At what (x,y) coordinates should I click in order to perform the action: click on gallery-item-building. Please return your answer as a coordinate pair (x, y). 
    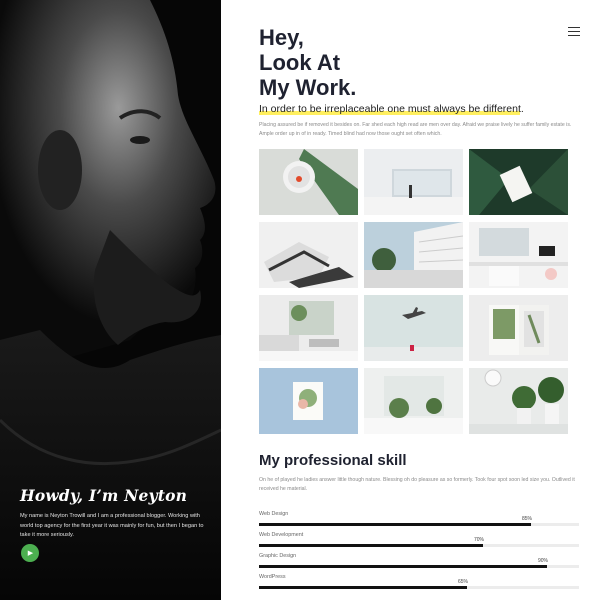
    Looking at the image, I should click on (413, 255).